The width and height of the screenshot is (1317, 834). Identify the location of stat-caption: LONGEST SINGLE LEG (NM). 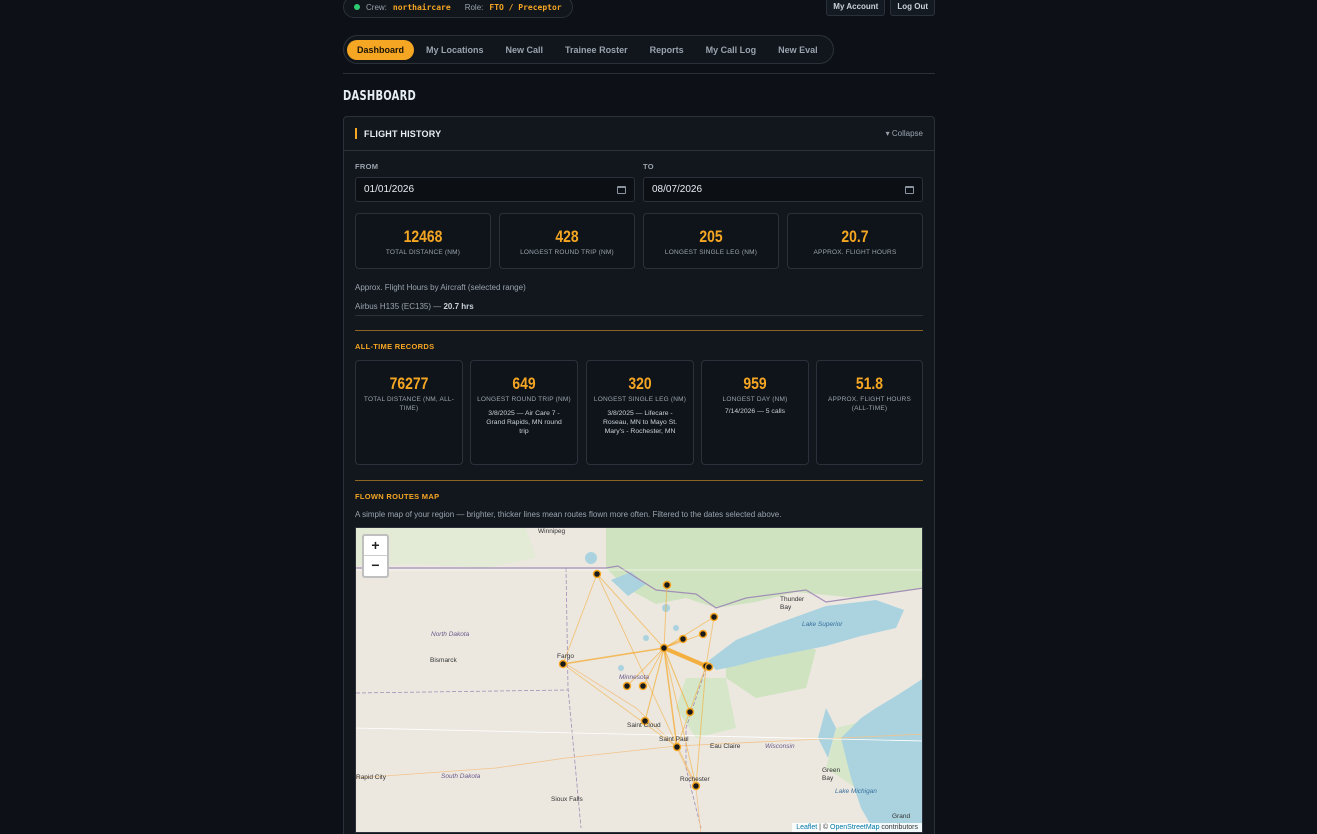
(711, 252).